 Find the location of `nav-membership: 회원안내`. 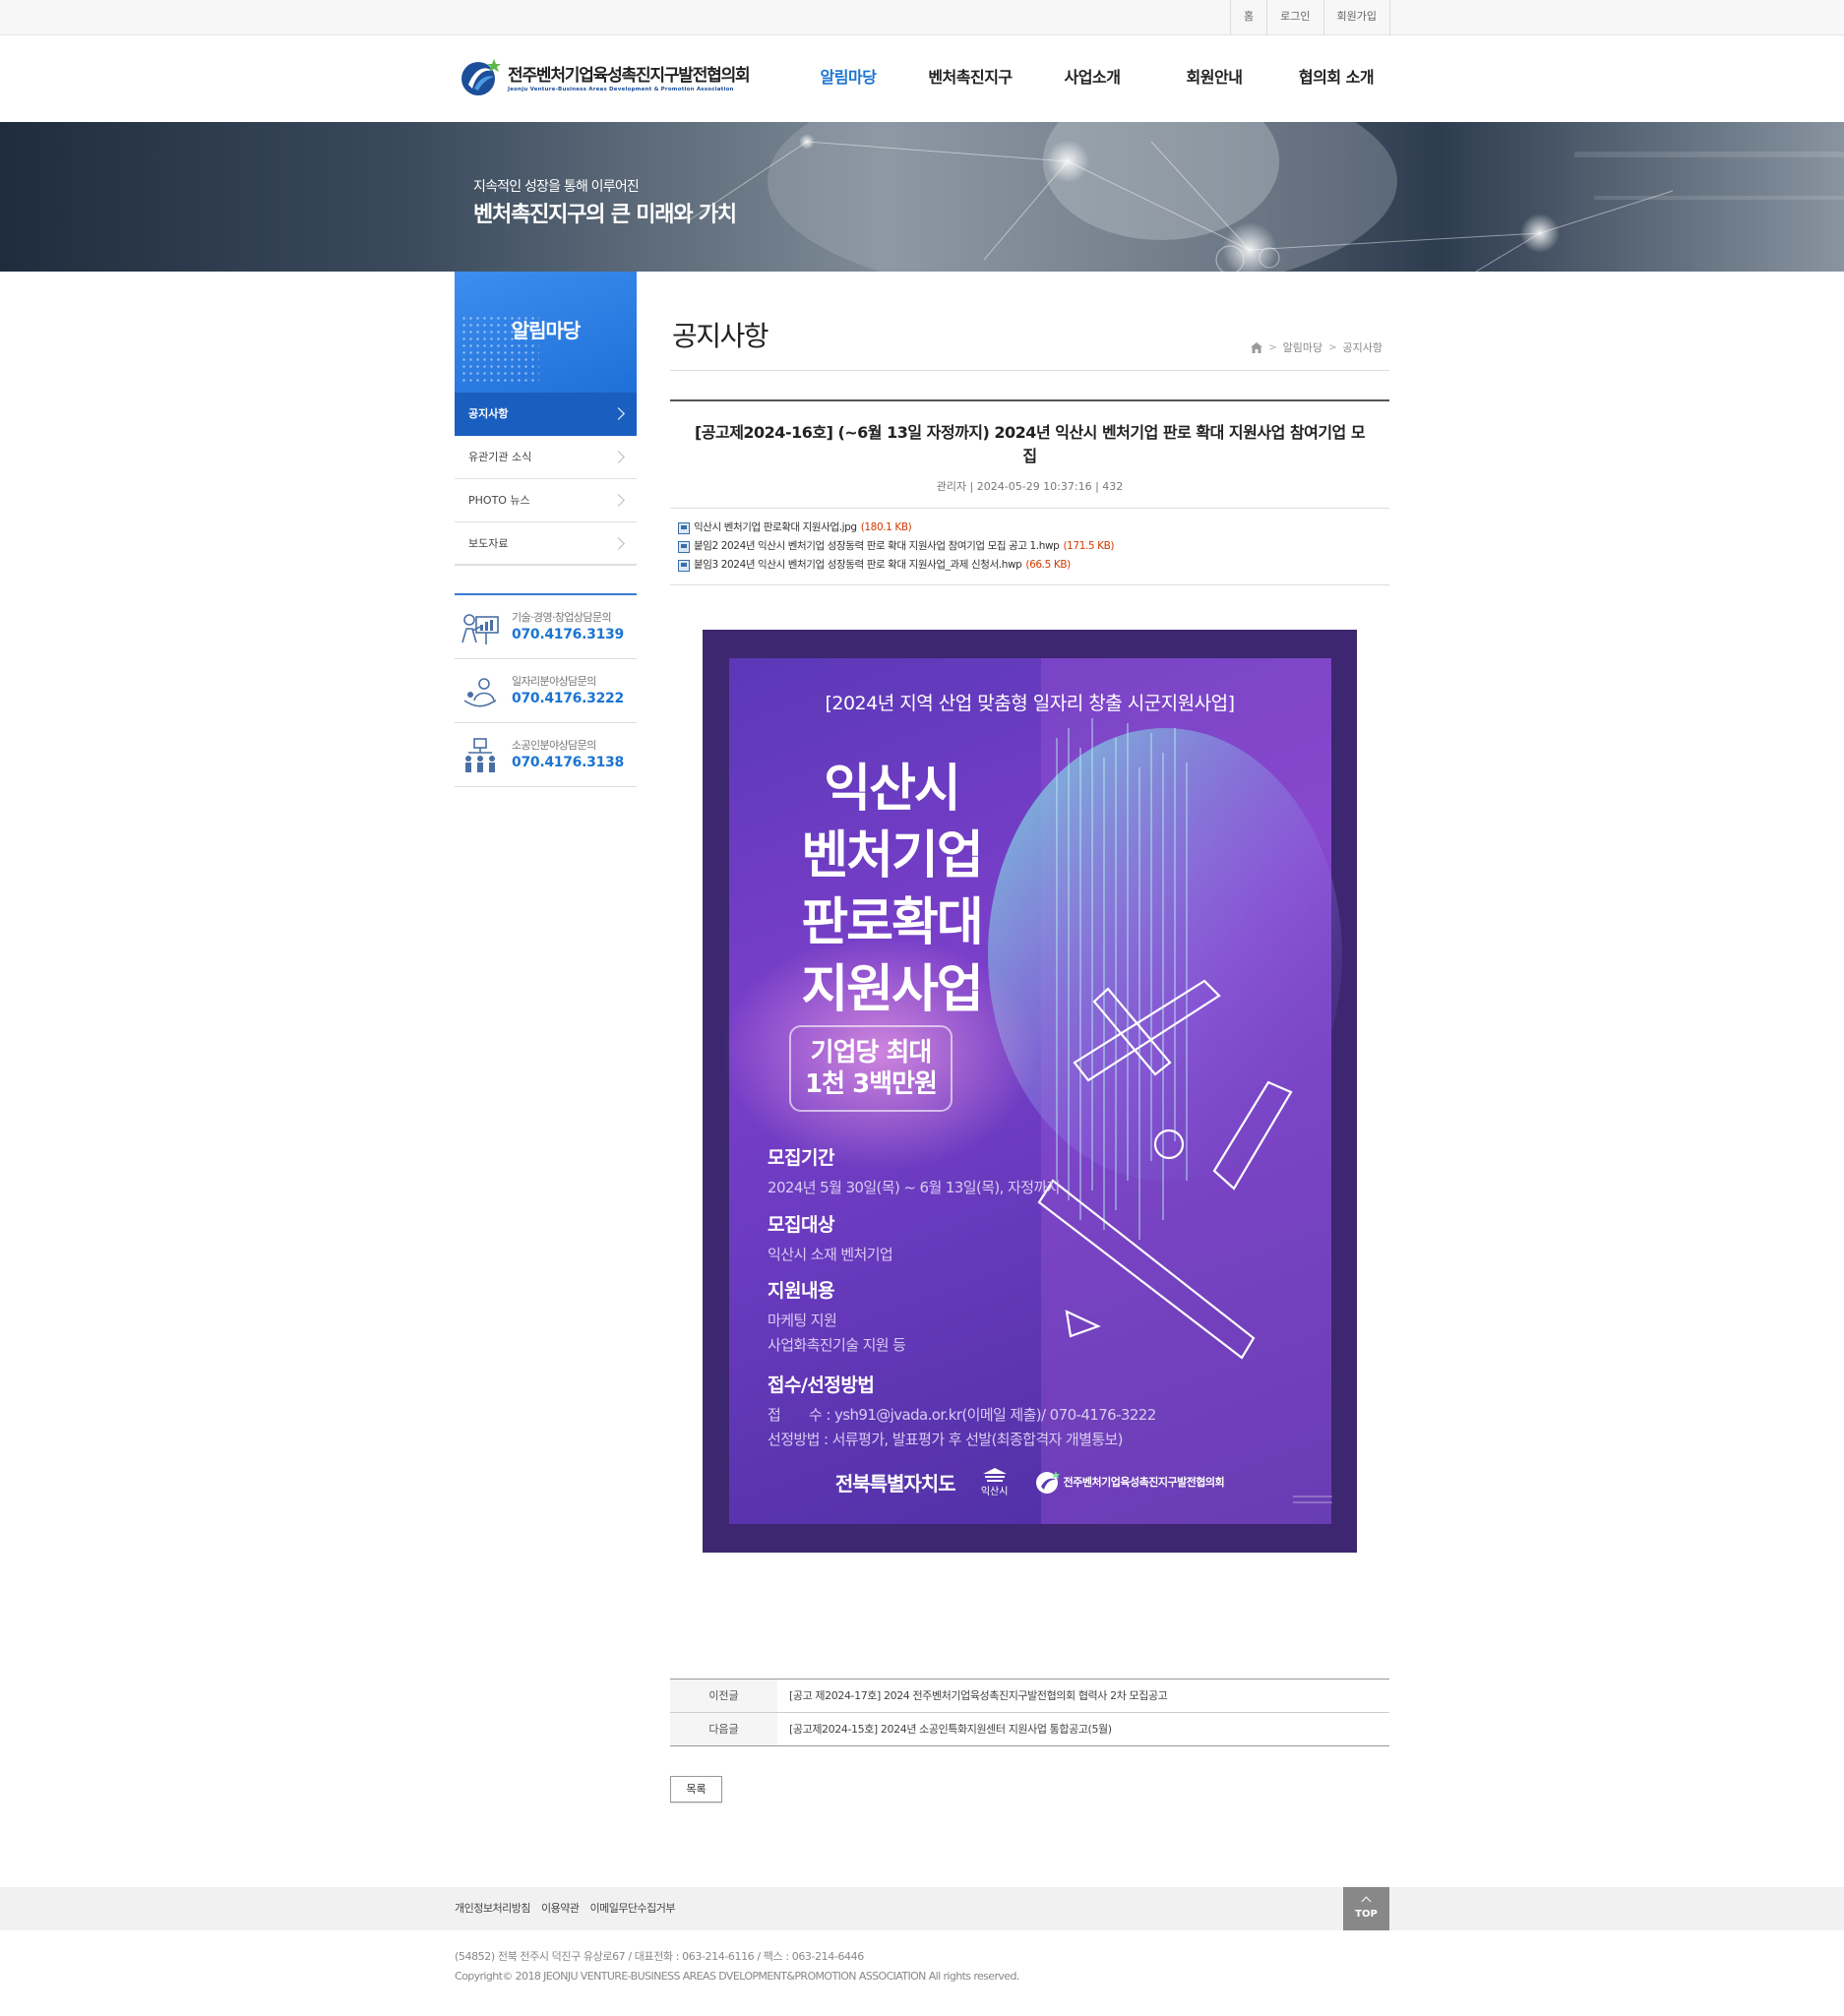

nav-membership: 회원안내 is located at coordinates (1214, 78).